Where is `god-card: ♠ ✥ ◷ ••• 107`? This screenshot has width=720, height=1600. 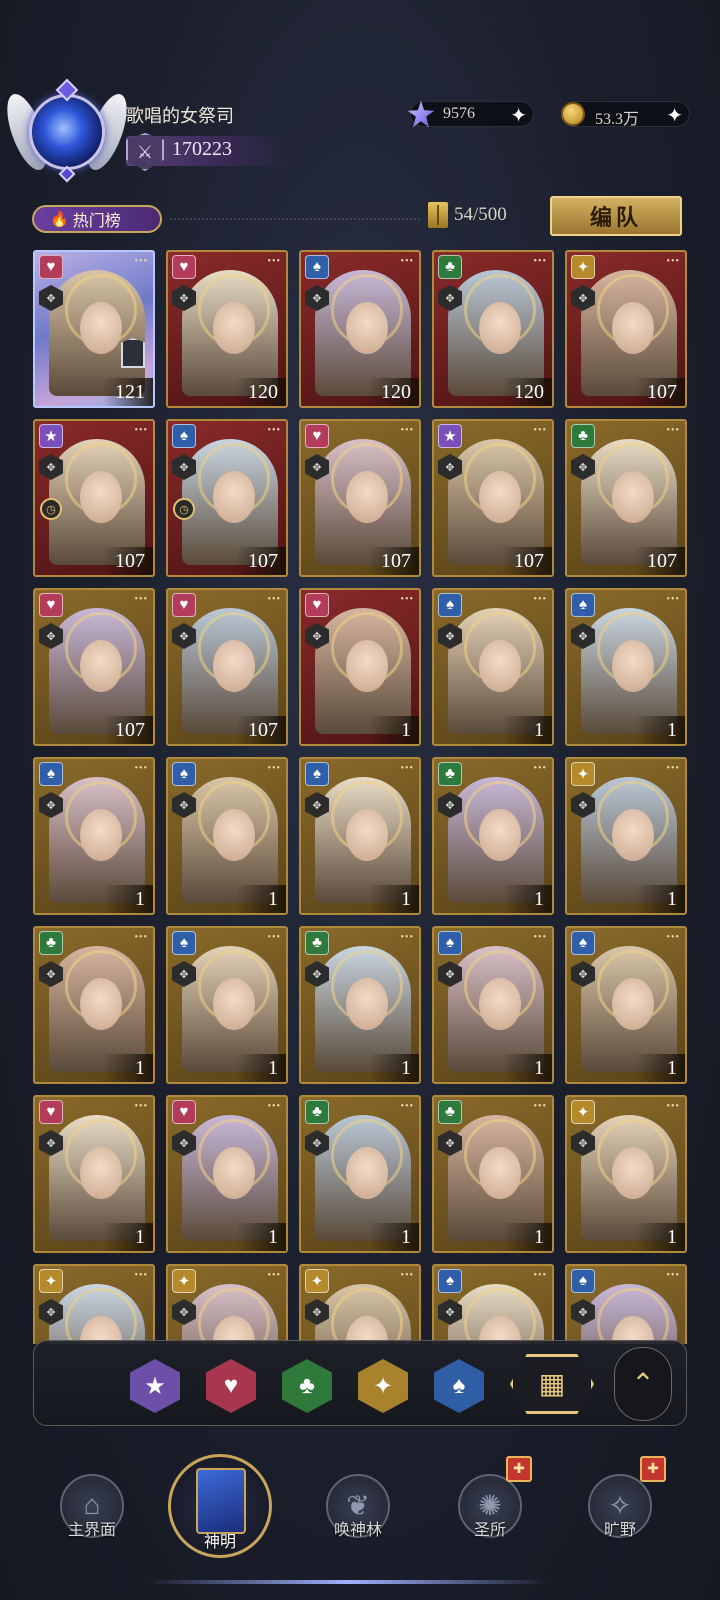 god-card: ♠ ✥ ◷ ••• 107 is located at coordinates (227, 498).